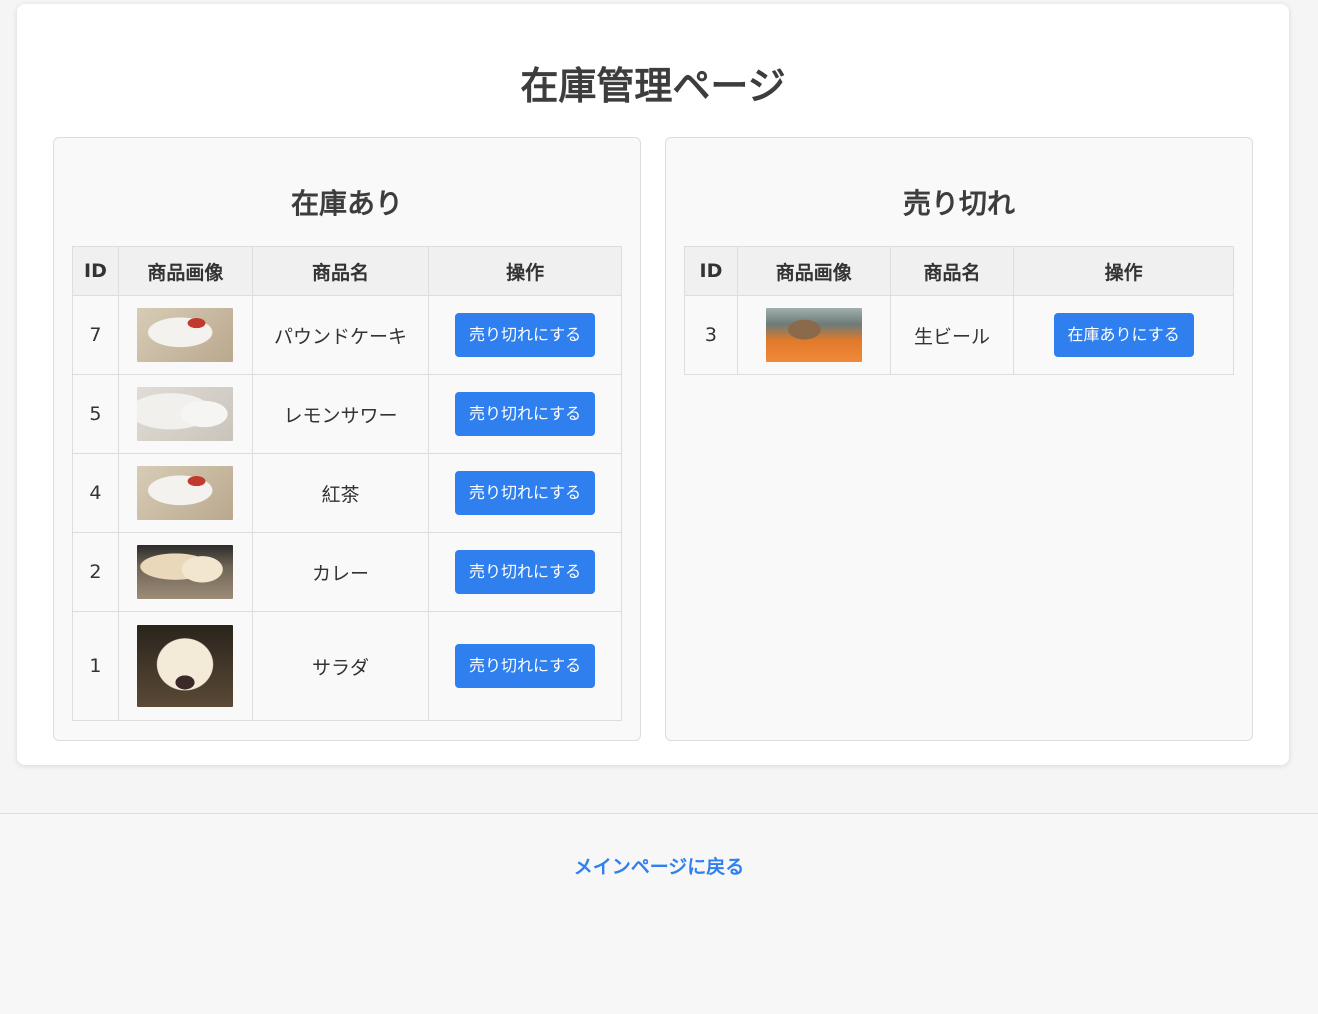  What do you see at coordinates (711, 335) in the screenshot?
I see `product-id: 3` at bounding box center [711, 335].